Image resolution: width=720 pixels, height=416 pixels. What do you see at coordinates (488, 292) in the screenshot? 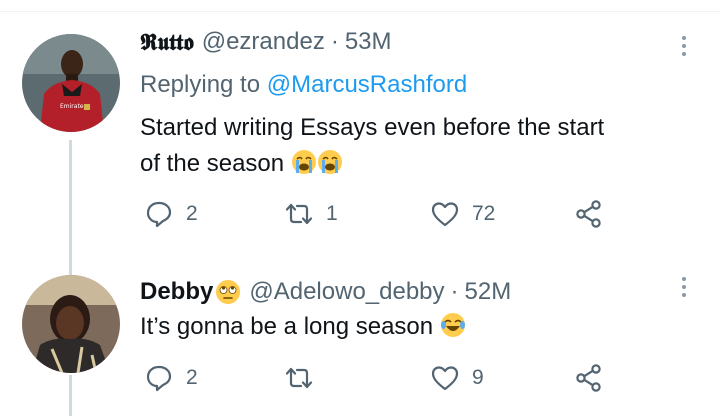
I see `timestamp: 52M` at bounding box center [488, 292].